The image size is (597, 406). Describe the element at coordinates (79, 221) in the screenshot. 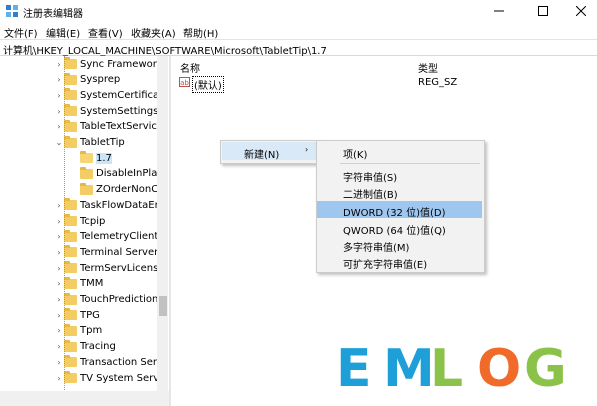

I see `tree-item: › Tcpip` at that location.